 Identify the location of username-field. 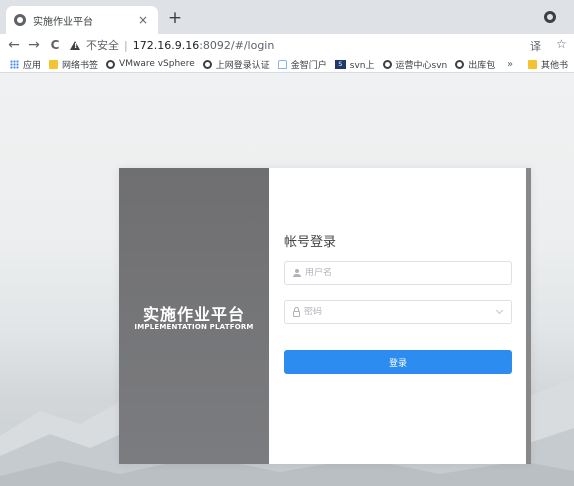
(398, 273).